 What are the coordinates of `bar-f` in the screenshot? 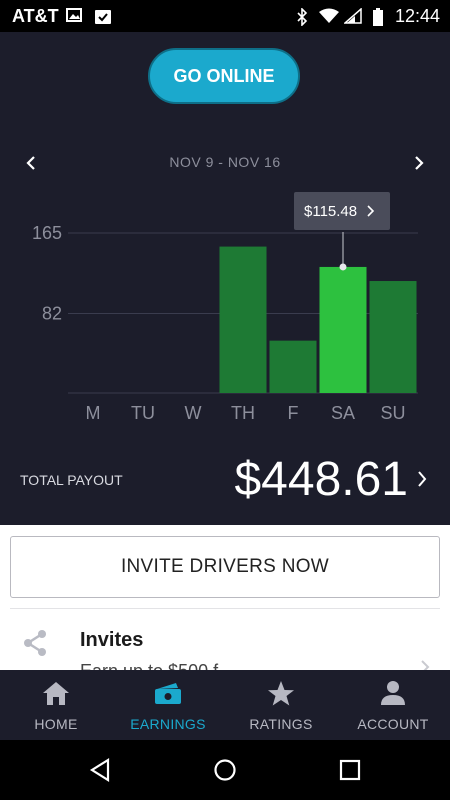 It's located at (293, 366).